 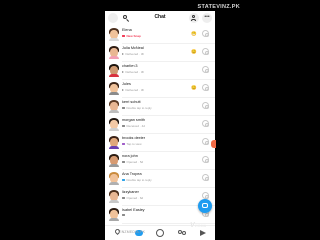 What do you see at coordinates (131, 36) in the screenshot?
I see `chat-status: New Snap` at bounding box center [131, 36].